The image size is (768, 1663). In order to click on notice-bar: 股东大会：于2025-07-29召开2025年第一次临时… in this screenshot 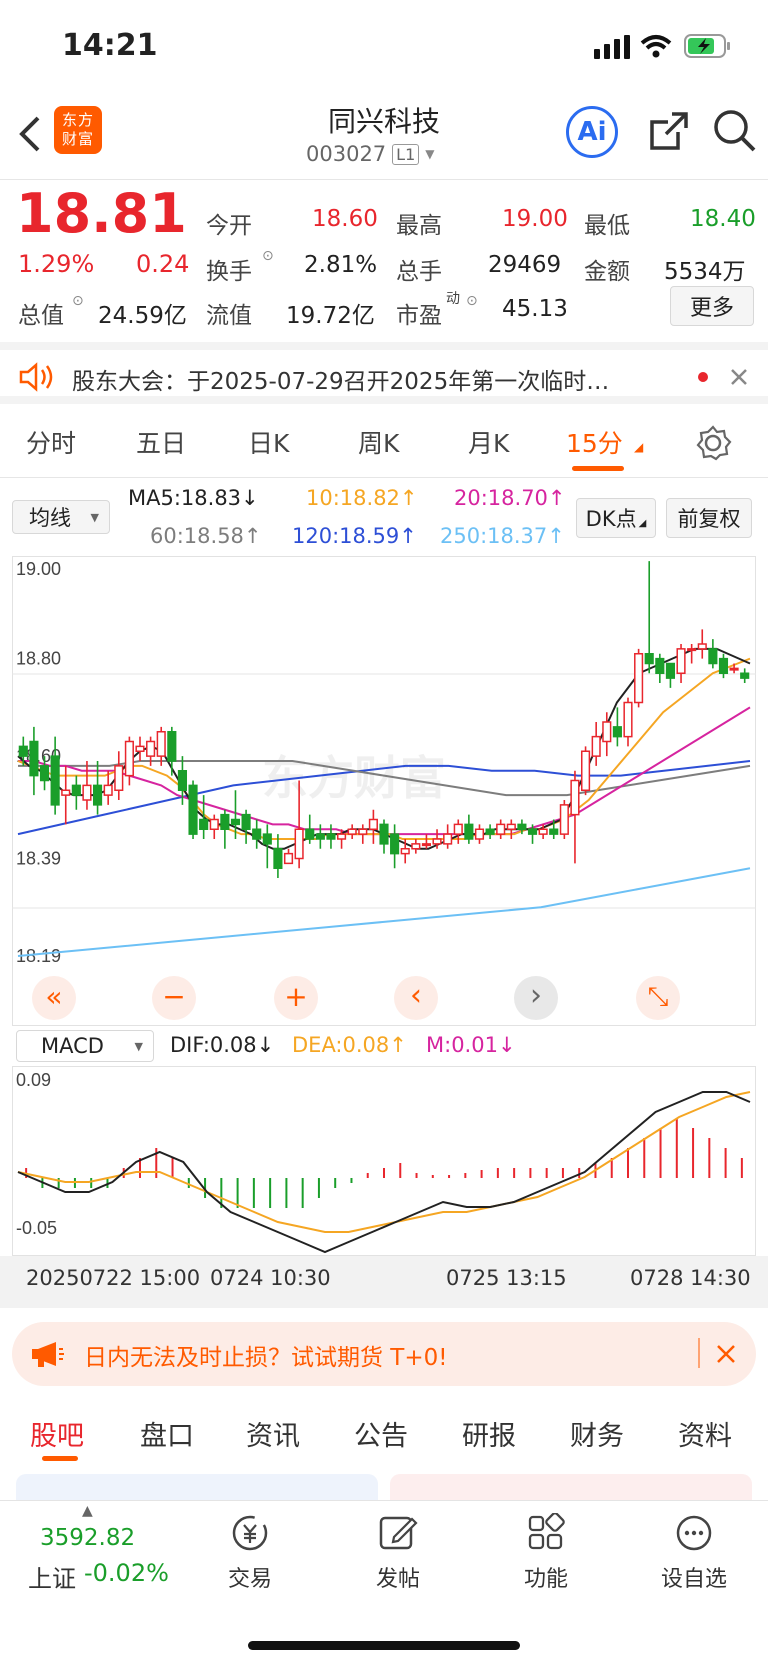, I will do `click(384, 373)`.